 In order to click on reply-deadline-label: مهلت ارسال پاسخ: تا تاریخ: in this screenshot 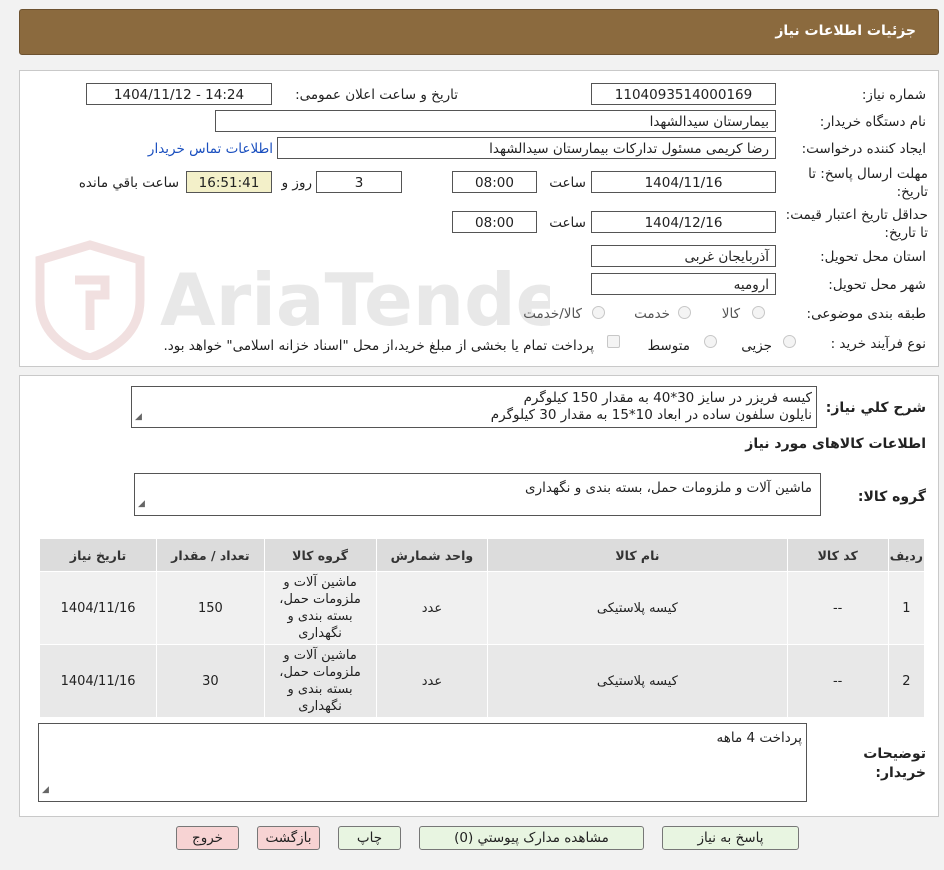, I will do `click(853, 183)`.